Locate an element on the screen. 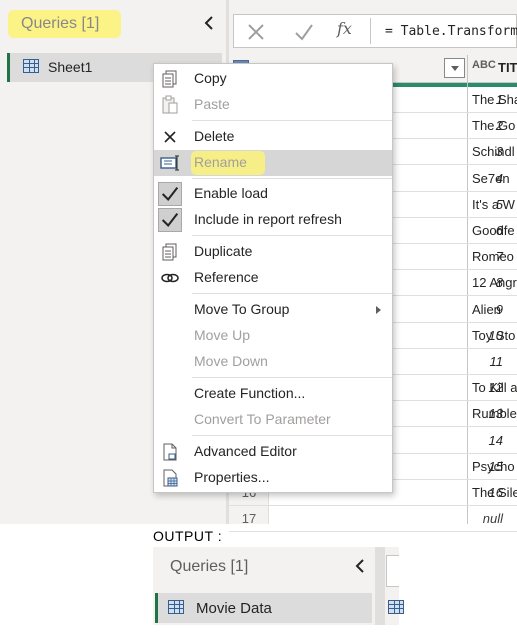  title-cell: Rumble is located at coordinates (494, 413).